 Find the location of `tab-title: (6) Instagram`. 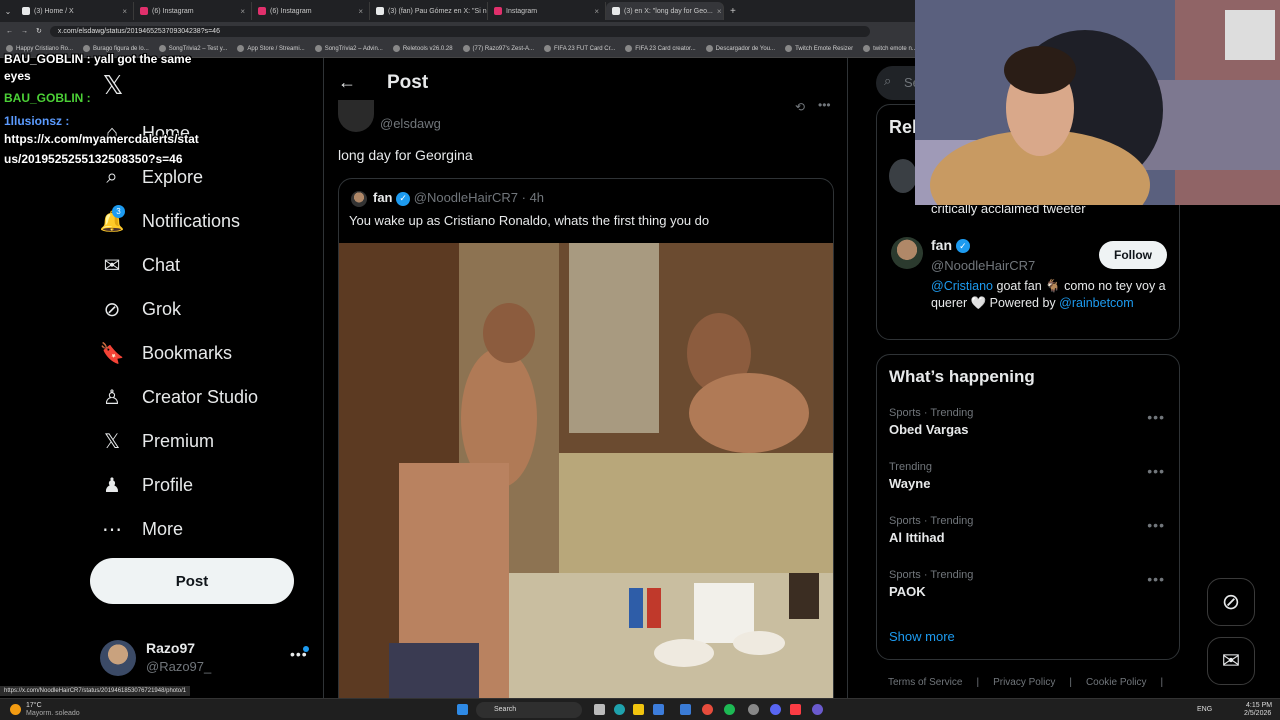

tab-title: (6) Instagram is located at coordinates (173, 11).